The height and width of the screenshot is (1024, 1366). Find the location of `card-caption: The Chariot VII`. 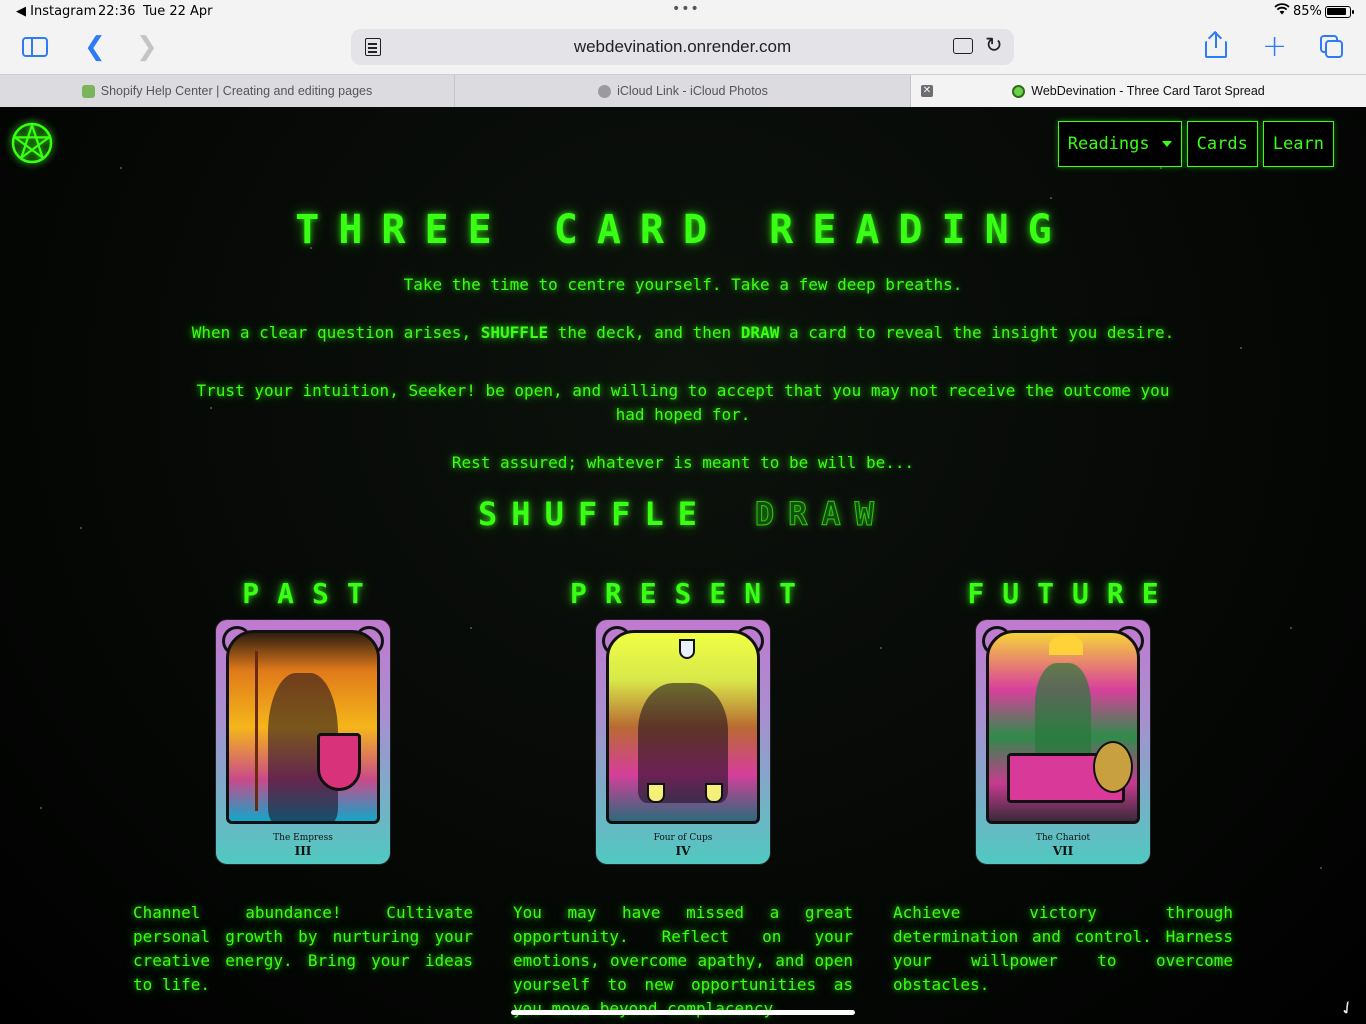

card-caption: The Chariot VII is located at coordinates (1063, 845).